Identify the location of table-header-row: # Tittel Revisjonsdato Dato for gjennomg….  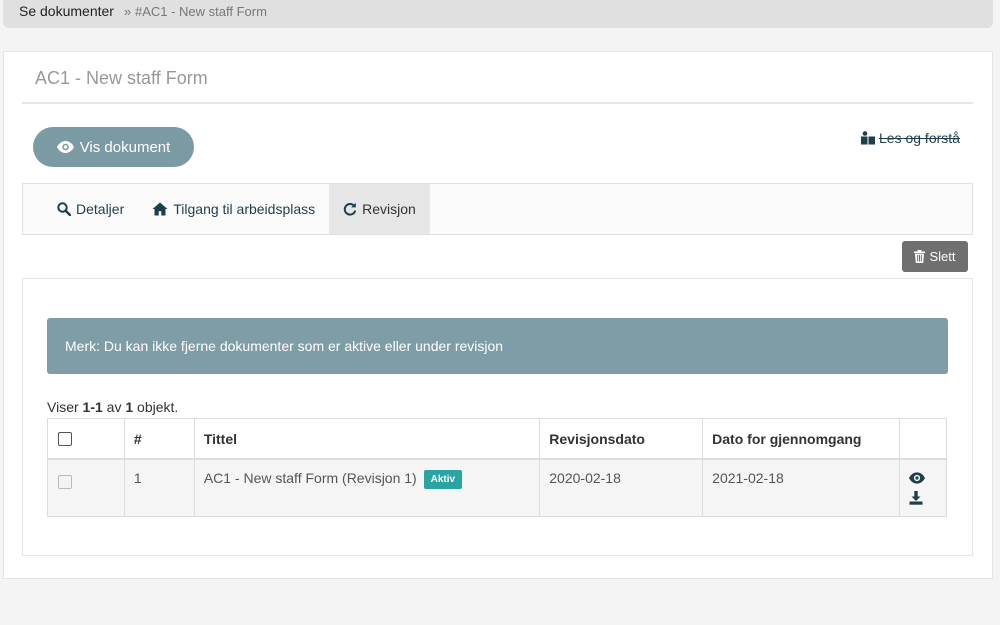
(497, 439).